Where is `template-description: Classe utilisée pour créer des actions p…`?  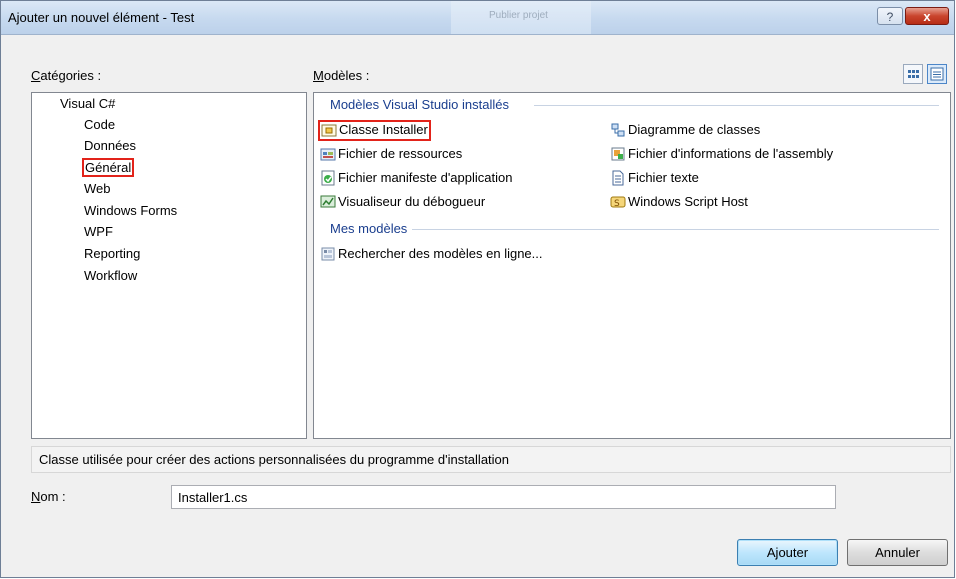 template-description: Classe utilisée pour créer des actions p… is located at coordinates (491, 459).